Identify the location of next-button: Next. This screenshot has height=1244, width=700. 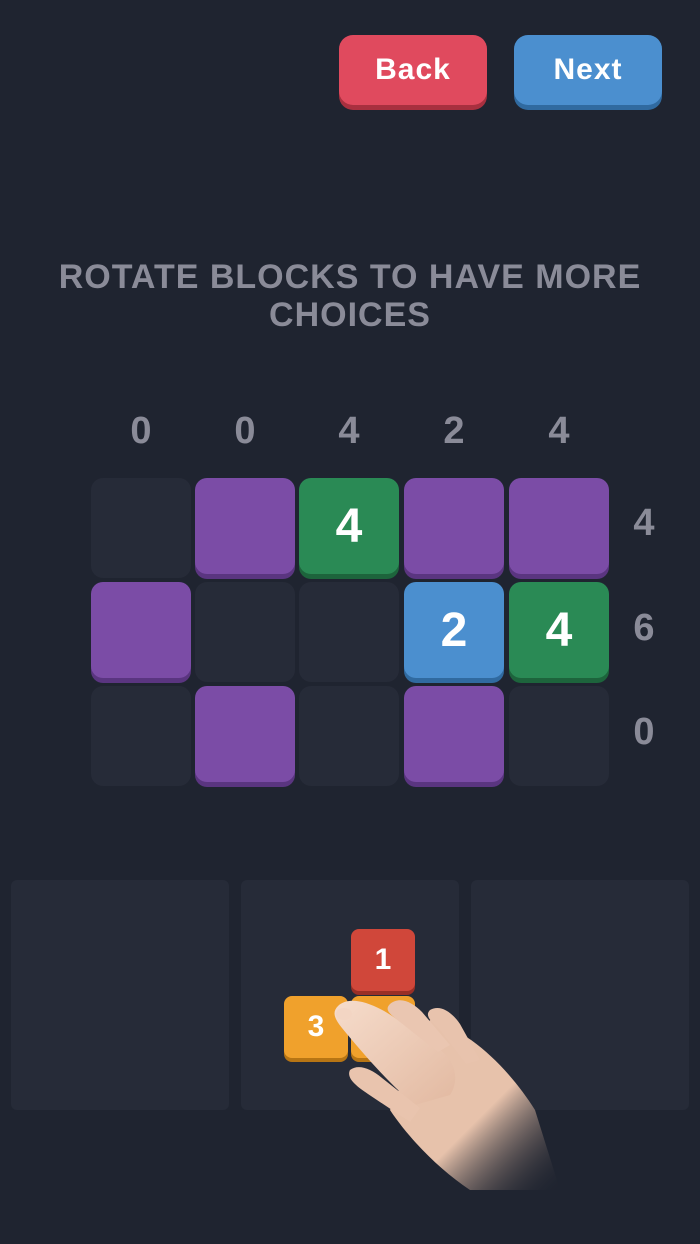
(588, 70).